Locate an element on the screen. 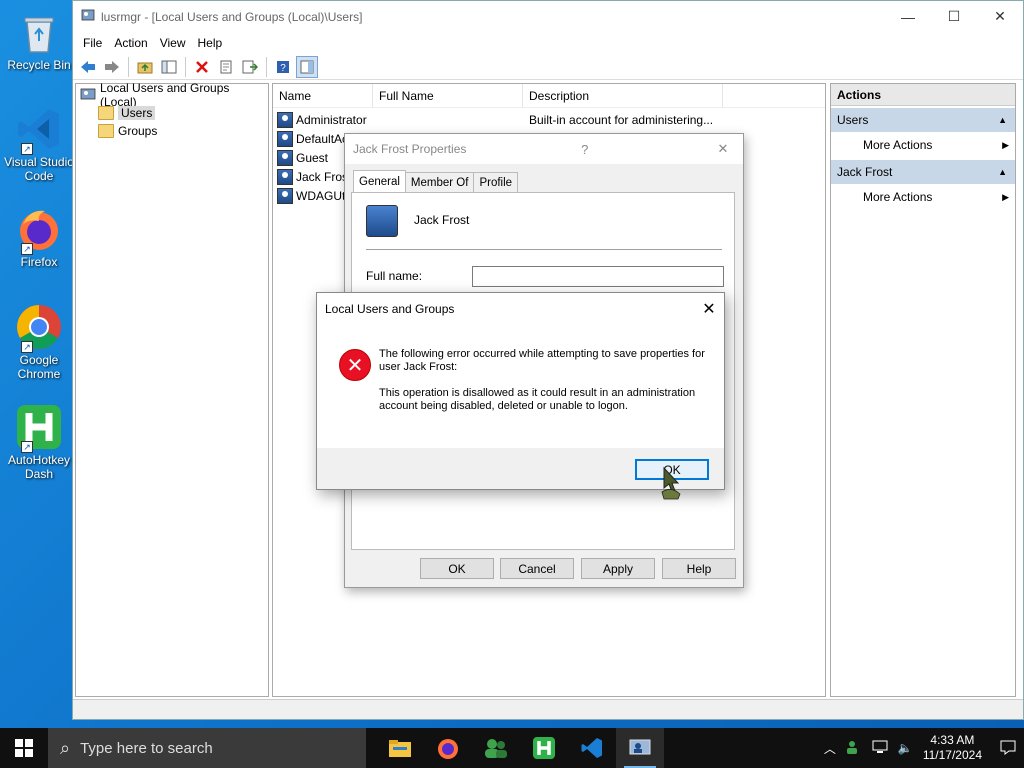  windows-logo-icon is located at coordinates (24, 748).